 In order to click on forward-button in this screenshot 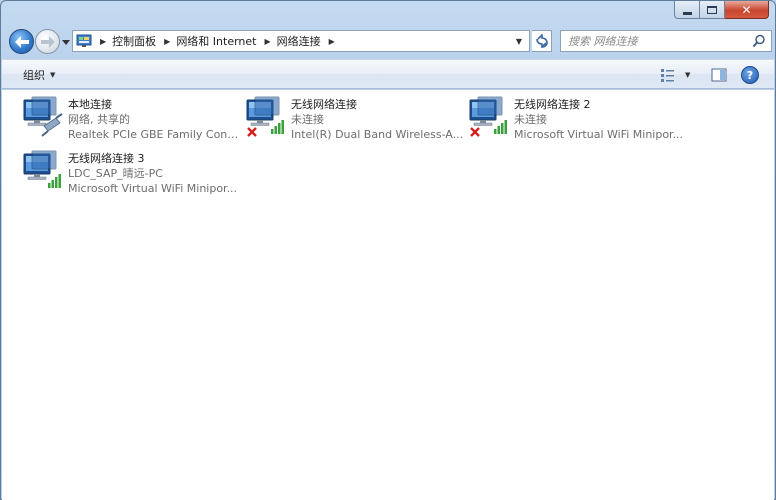, I will do `click(47, 41)`.